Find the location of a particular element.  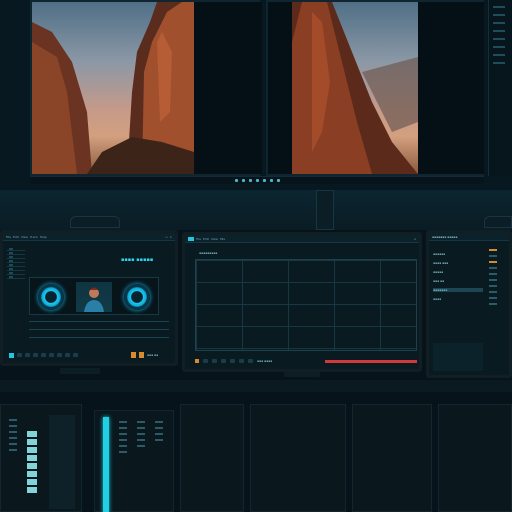

browser-item: ▪▪▪▪ ▪▪▪ is located at coordinates (458, 263).